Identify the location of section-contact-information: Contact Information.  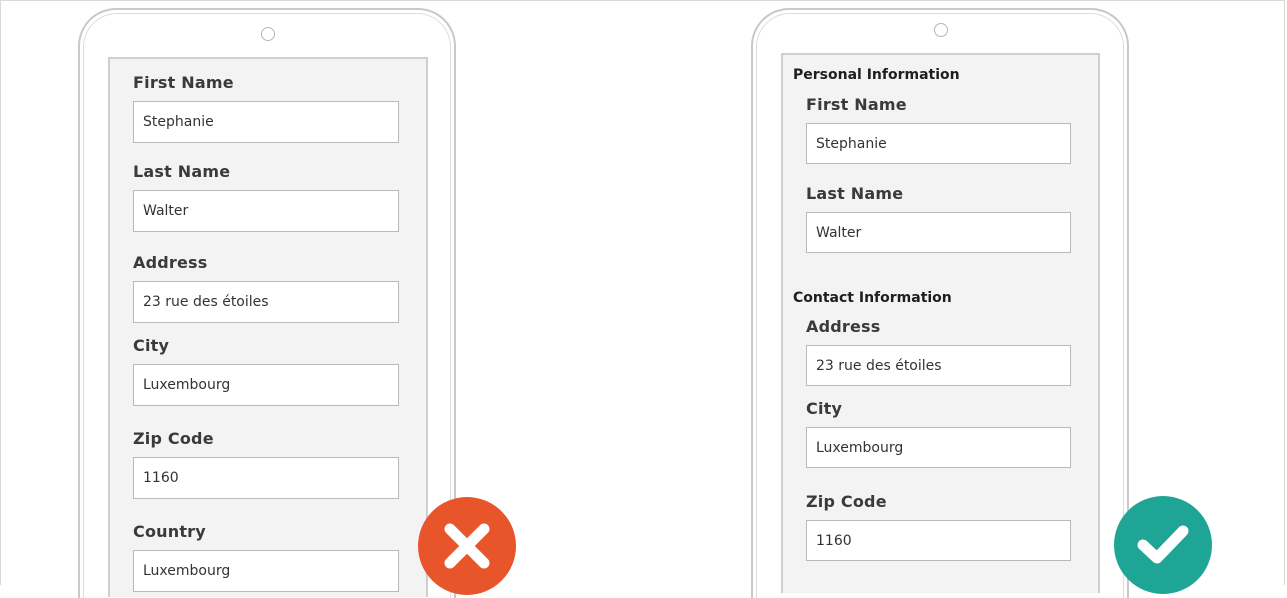
(872, 298).